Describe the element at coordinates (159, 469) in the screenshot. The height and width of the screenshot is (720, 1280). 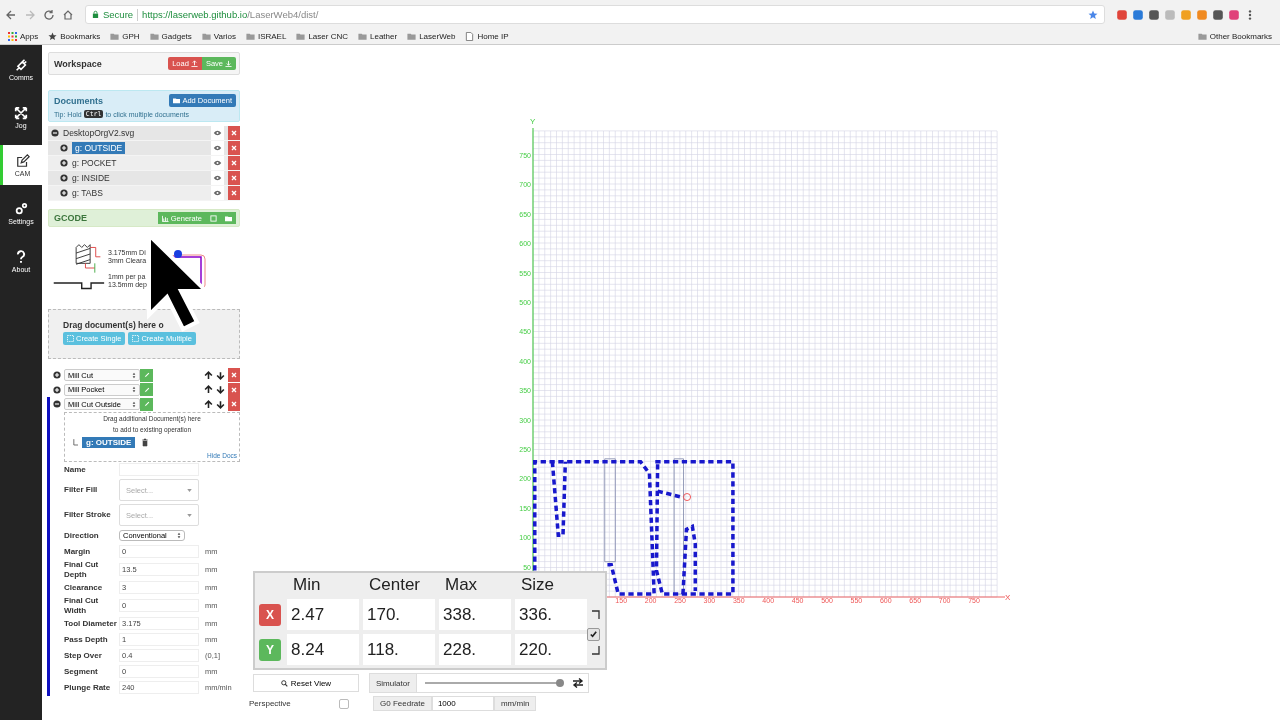
I see `input-field` at that location.